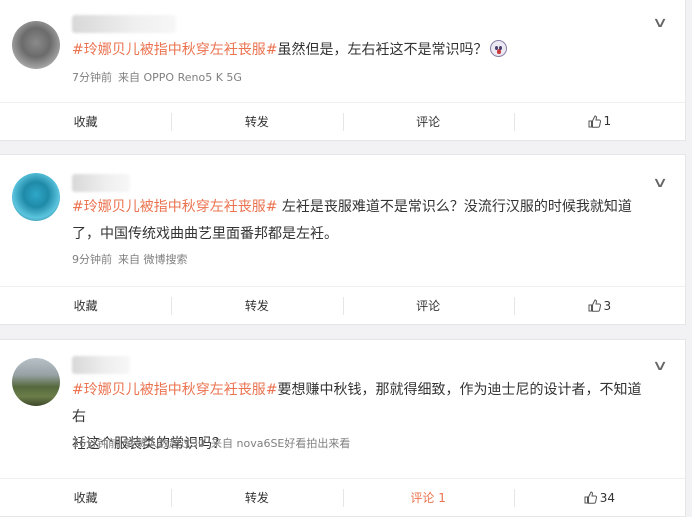 The height and width of the screenshot is (517, 692). I want to click on comment-meta: 9分钟前 来自 微博搜索, so click(133, 259).